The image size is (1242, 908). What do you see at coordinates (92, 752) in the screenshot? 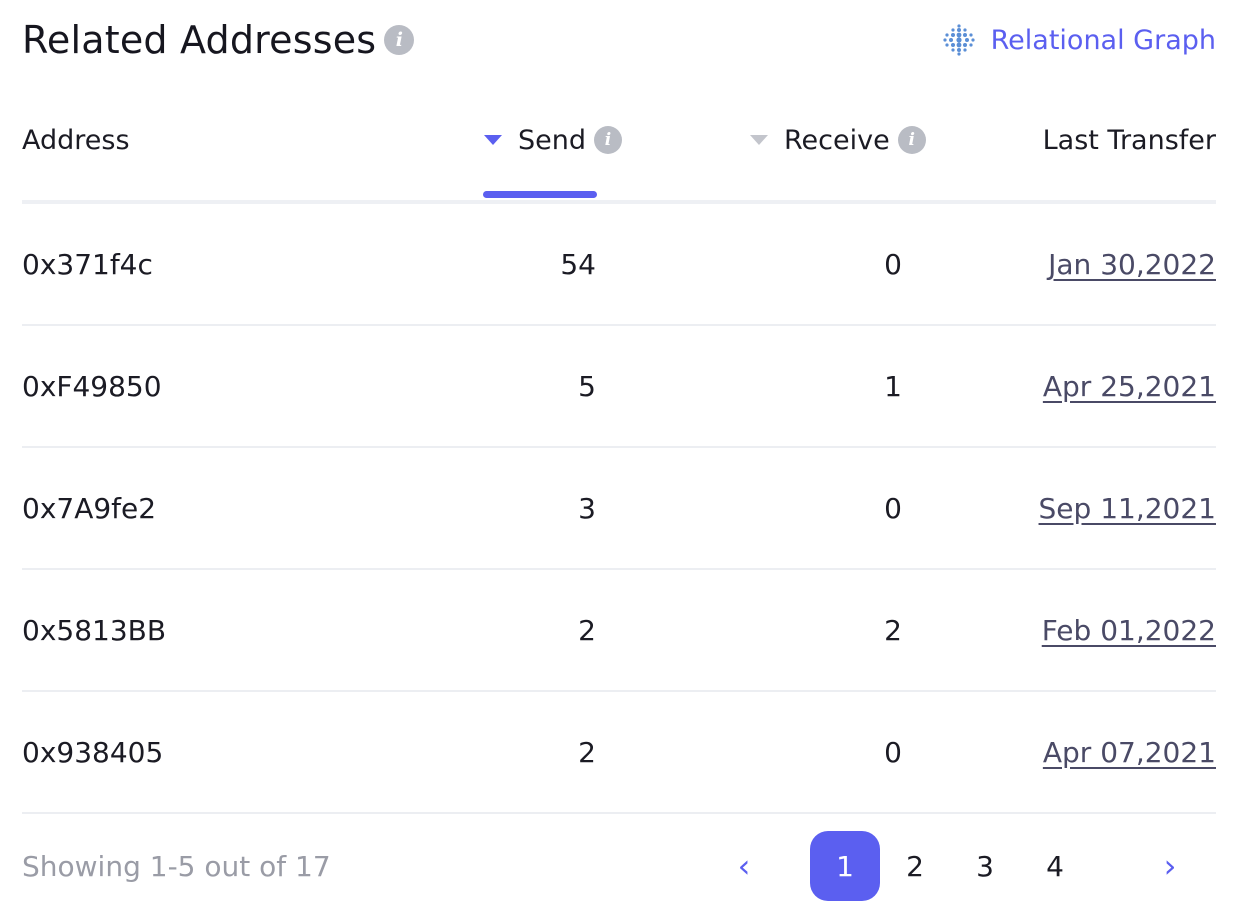
I see `address-cell: 0x938405` at bounding box center [92, 752].